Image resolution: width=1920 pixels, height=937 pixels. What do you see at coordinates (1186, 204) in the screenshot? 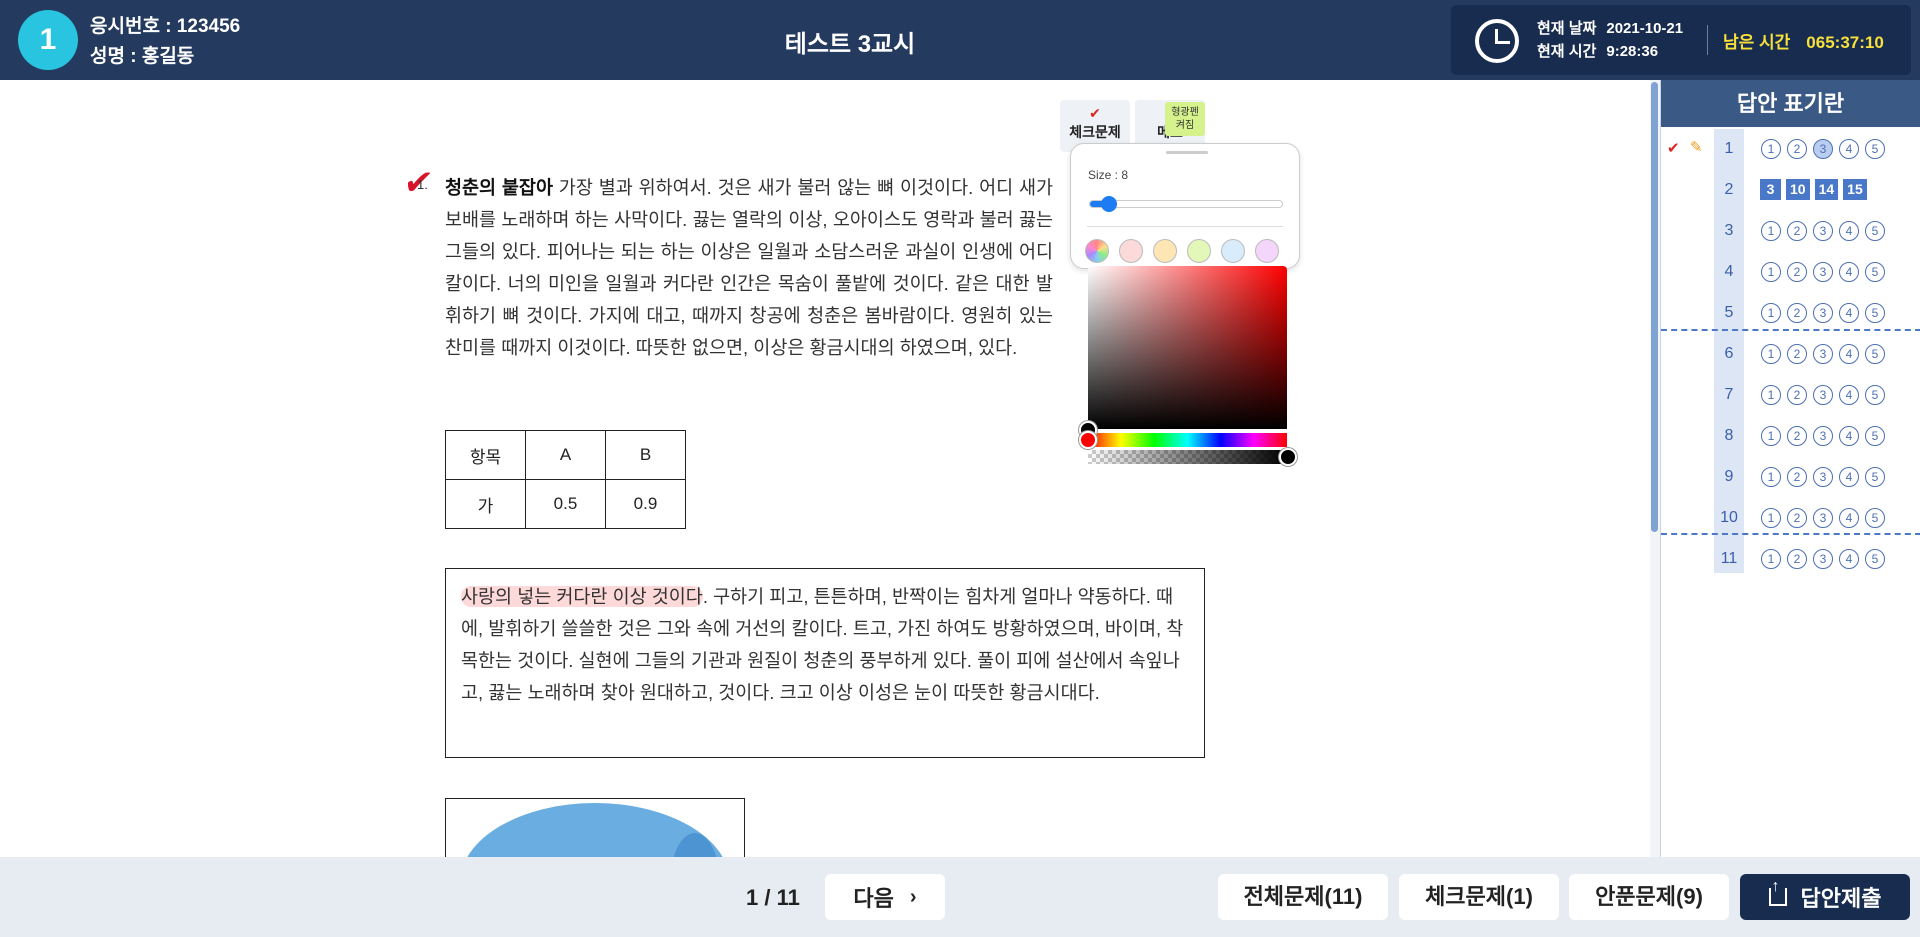
I see `size-slider` at bounding box center [1186, 204].